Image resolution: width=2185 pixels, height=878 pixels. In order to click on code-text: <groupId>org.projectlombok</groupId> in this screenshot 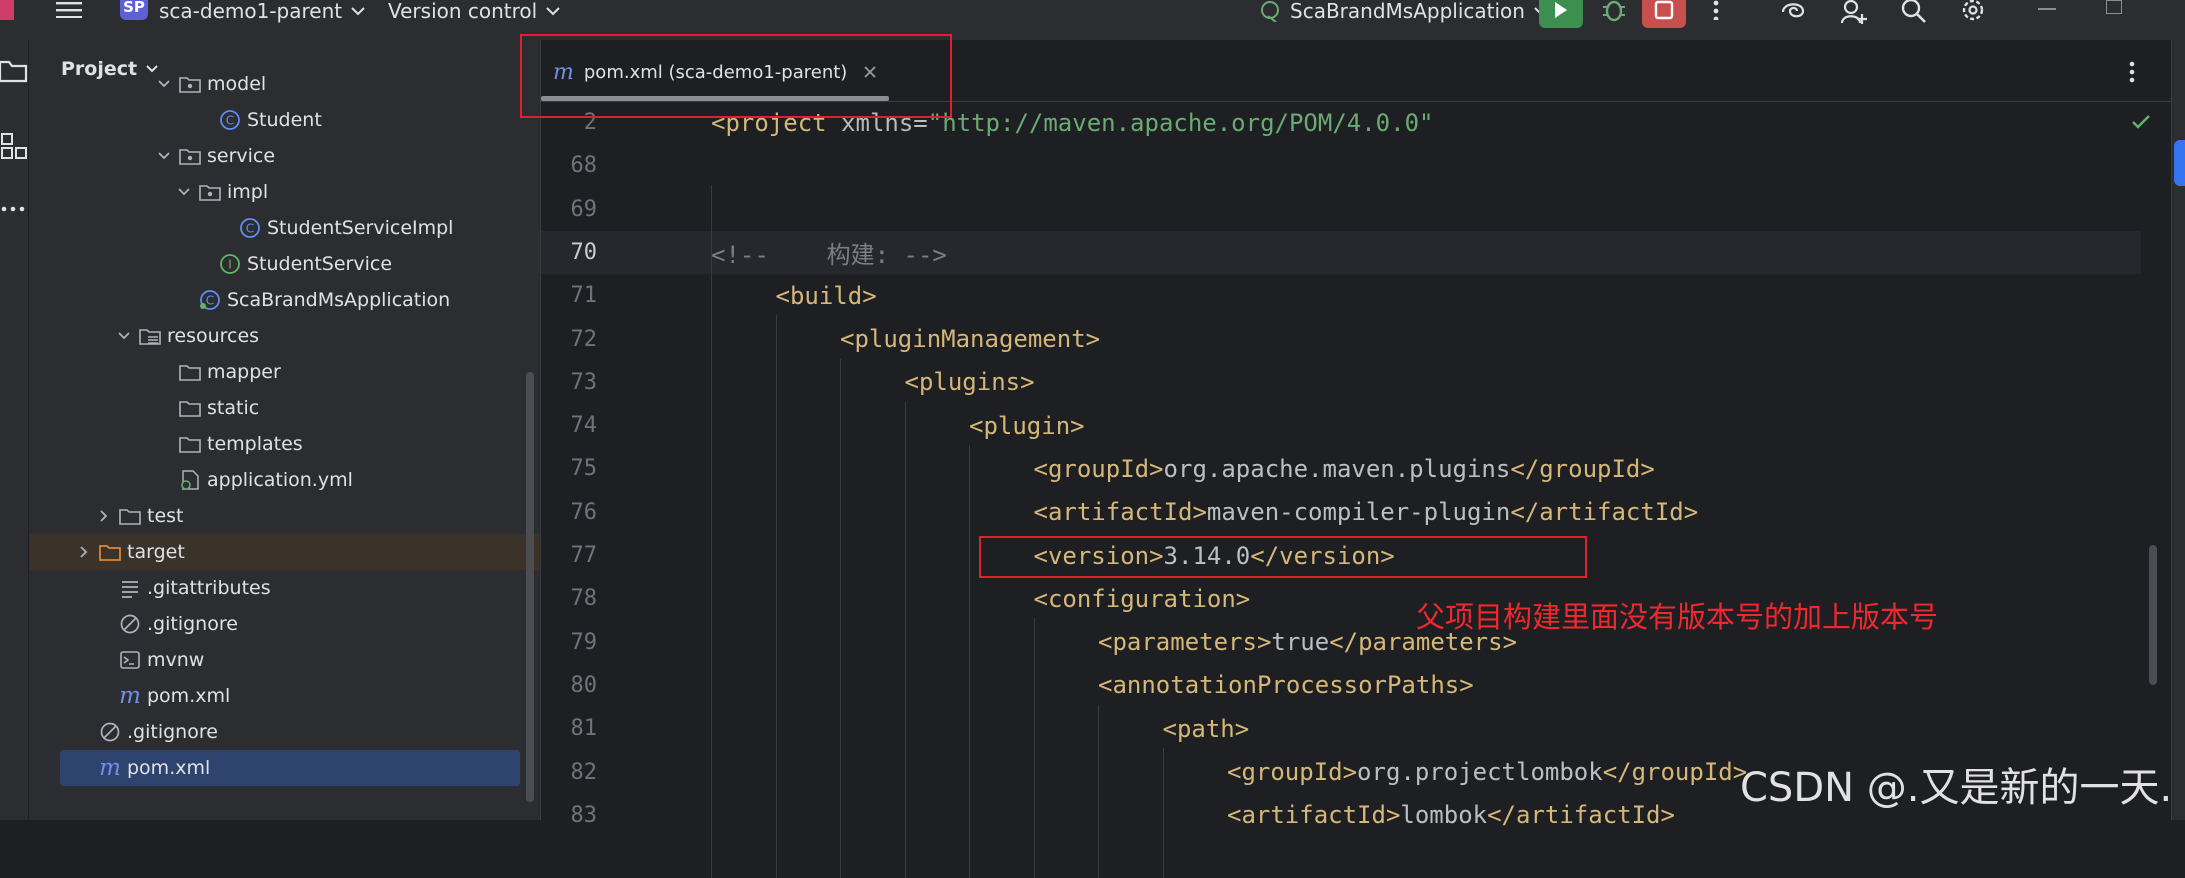, I will do `click(1487, 772)`.